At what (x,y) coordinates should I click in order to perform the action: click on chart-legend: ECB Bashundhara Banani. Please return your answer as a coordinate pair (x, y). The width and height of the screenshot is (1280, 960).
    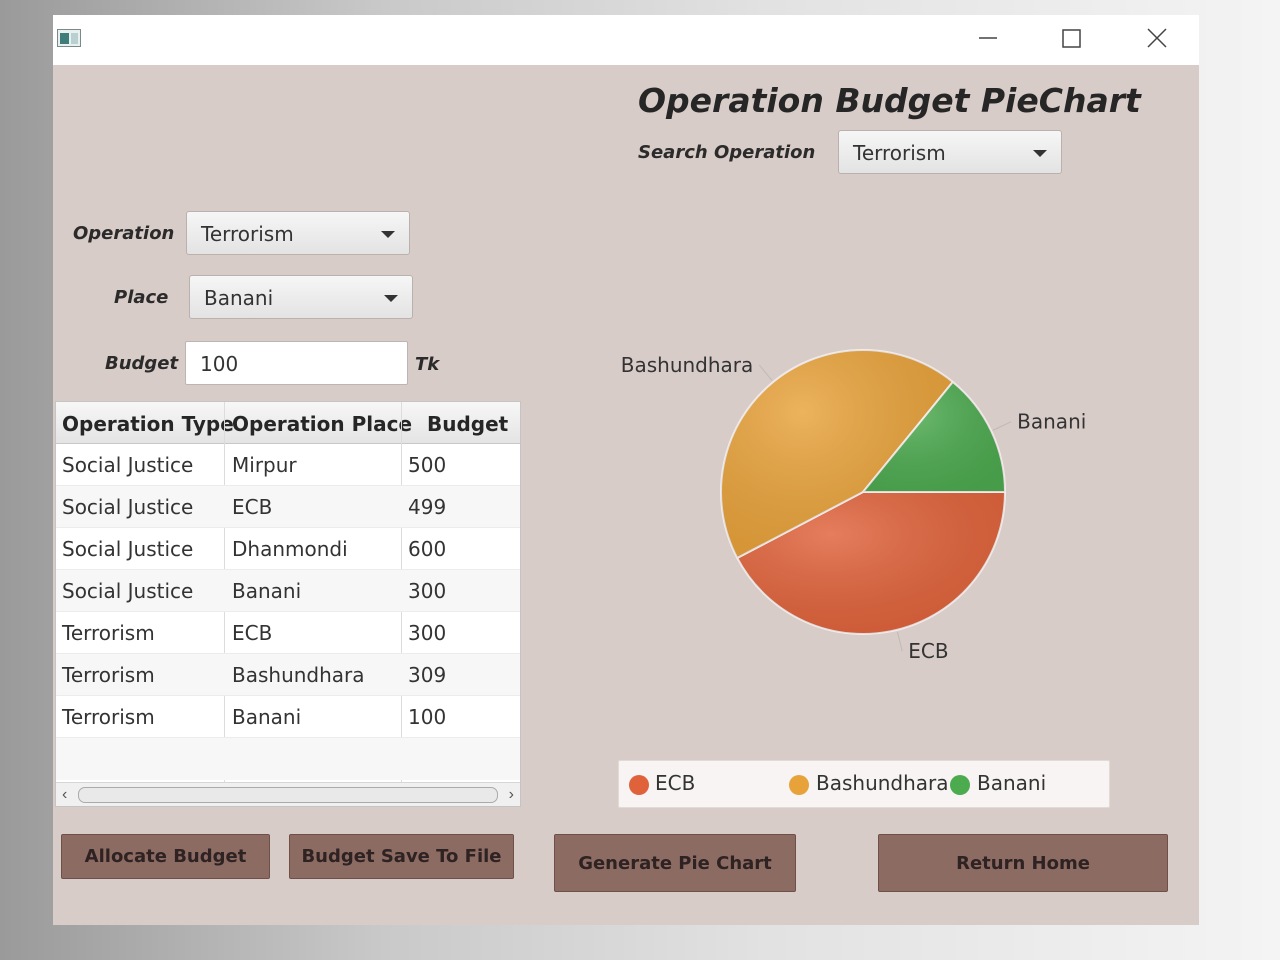
    Looking at the image, I should click on (864, 784).